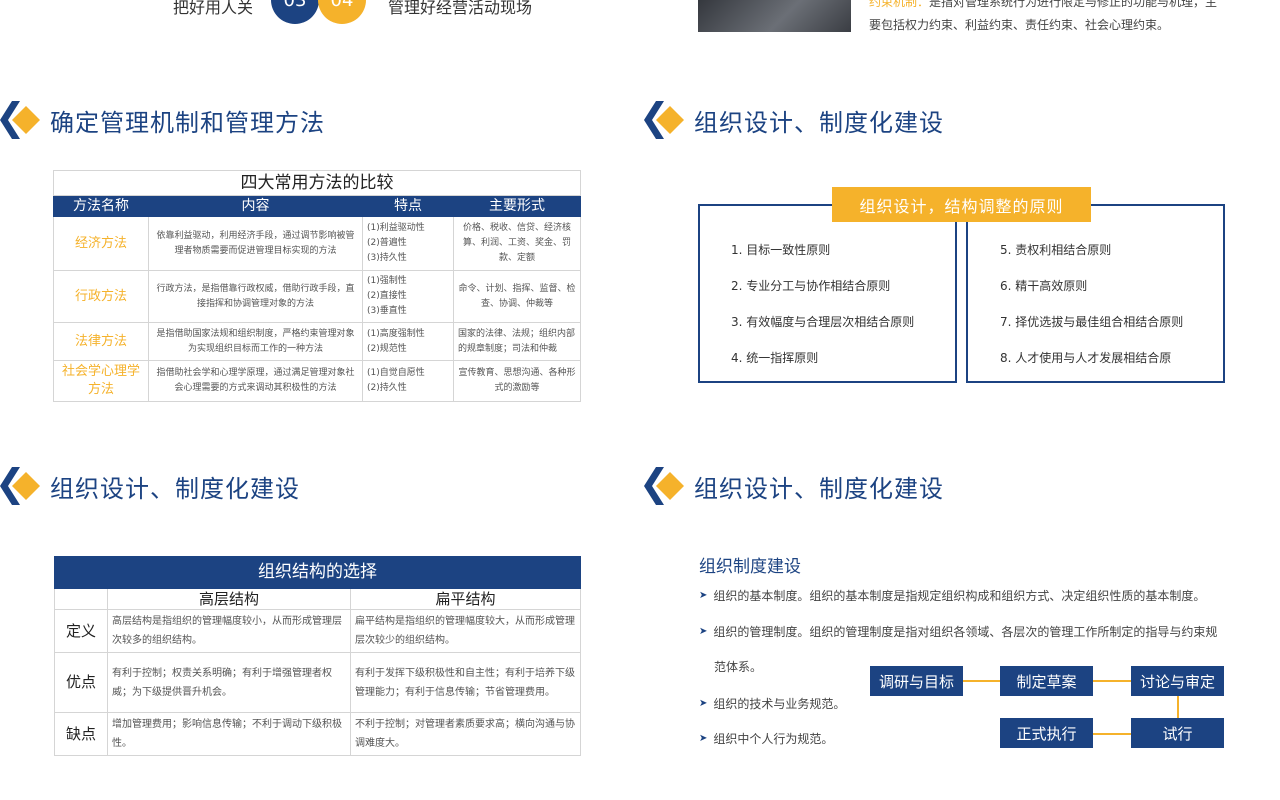 The width and height of the screenshot is (1280, 800). What do you see at coordinates (255, 243) in the screenshot?
I see `method-content: 依靠利益驱动，利用经济手段，通过调节影响被管理者物质需要而促进管理目标实现的方法` at bounding box center [255, 243].